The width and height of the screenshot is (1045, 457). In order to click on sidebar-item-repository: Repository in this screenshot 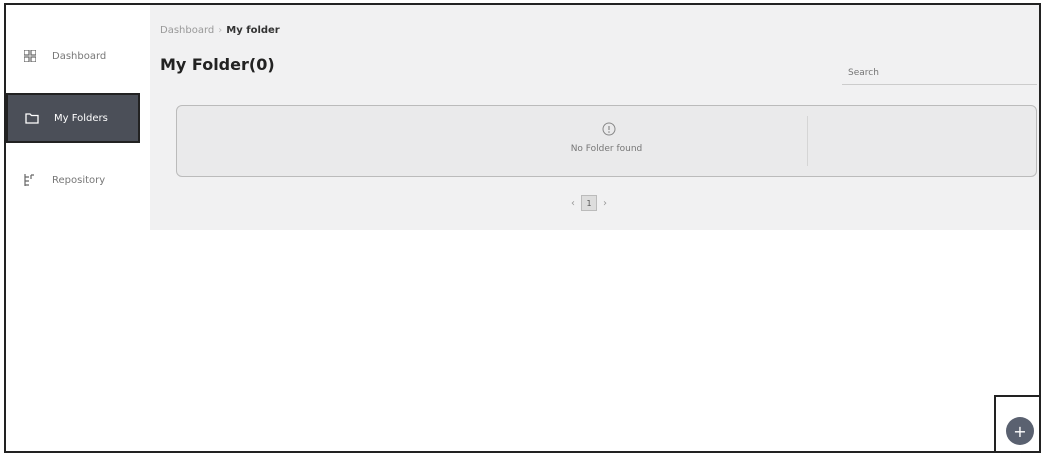, I will do `click(73, 180)`.